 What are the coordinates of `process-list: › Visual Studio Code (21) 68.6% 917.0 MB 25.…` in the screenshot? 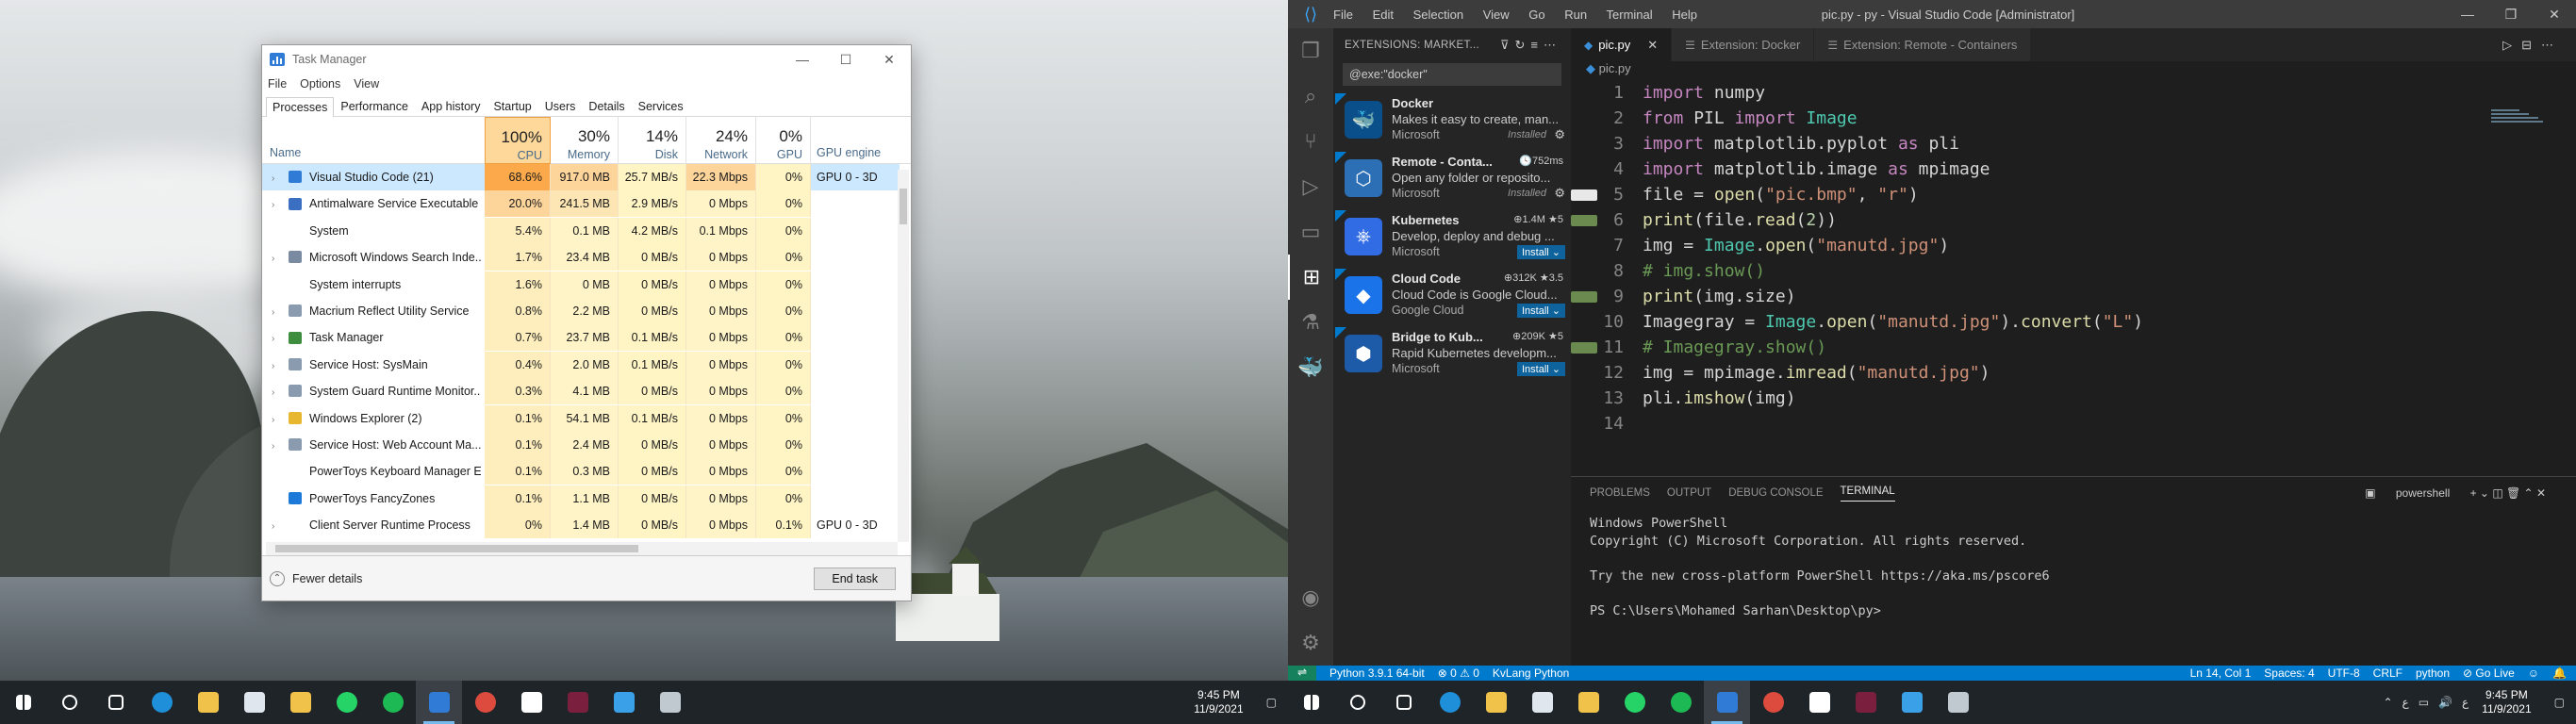 It's located at (586, 351).